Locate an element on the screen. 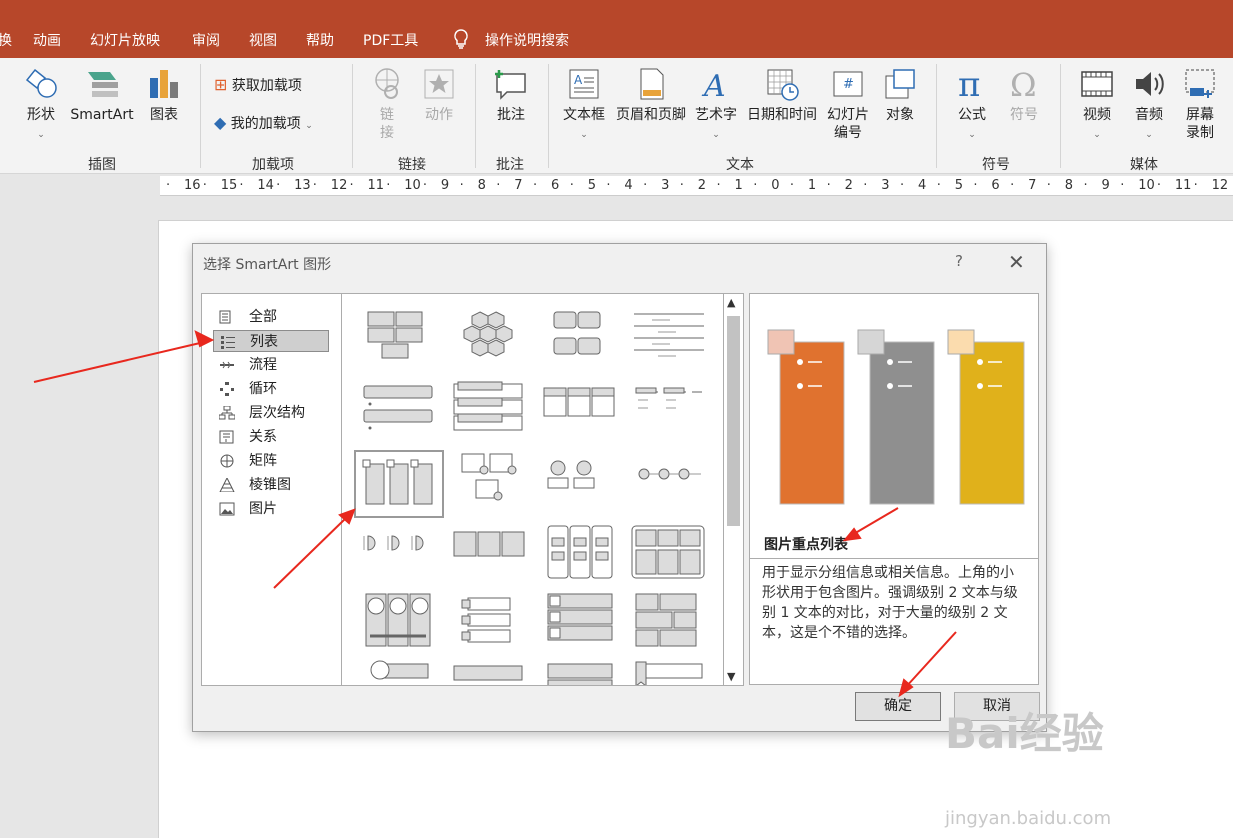  link-button: 链 接 is located at coordinates (387, 104).